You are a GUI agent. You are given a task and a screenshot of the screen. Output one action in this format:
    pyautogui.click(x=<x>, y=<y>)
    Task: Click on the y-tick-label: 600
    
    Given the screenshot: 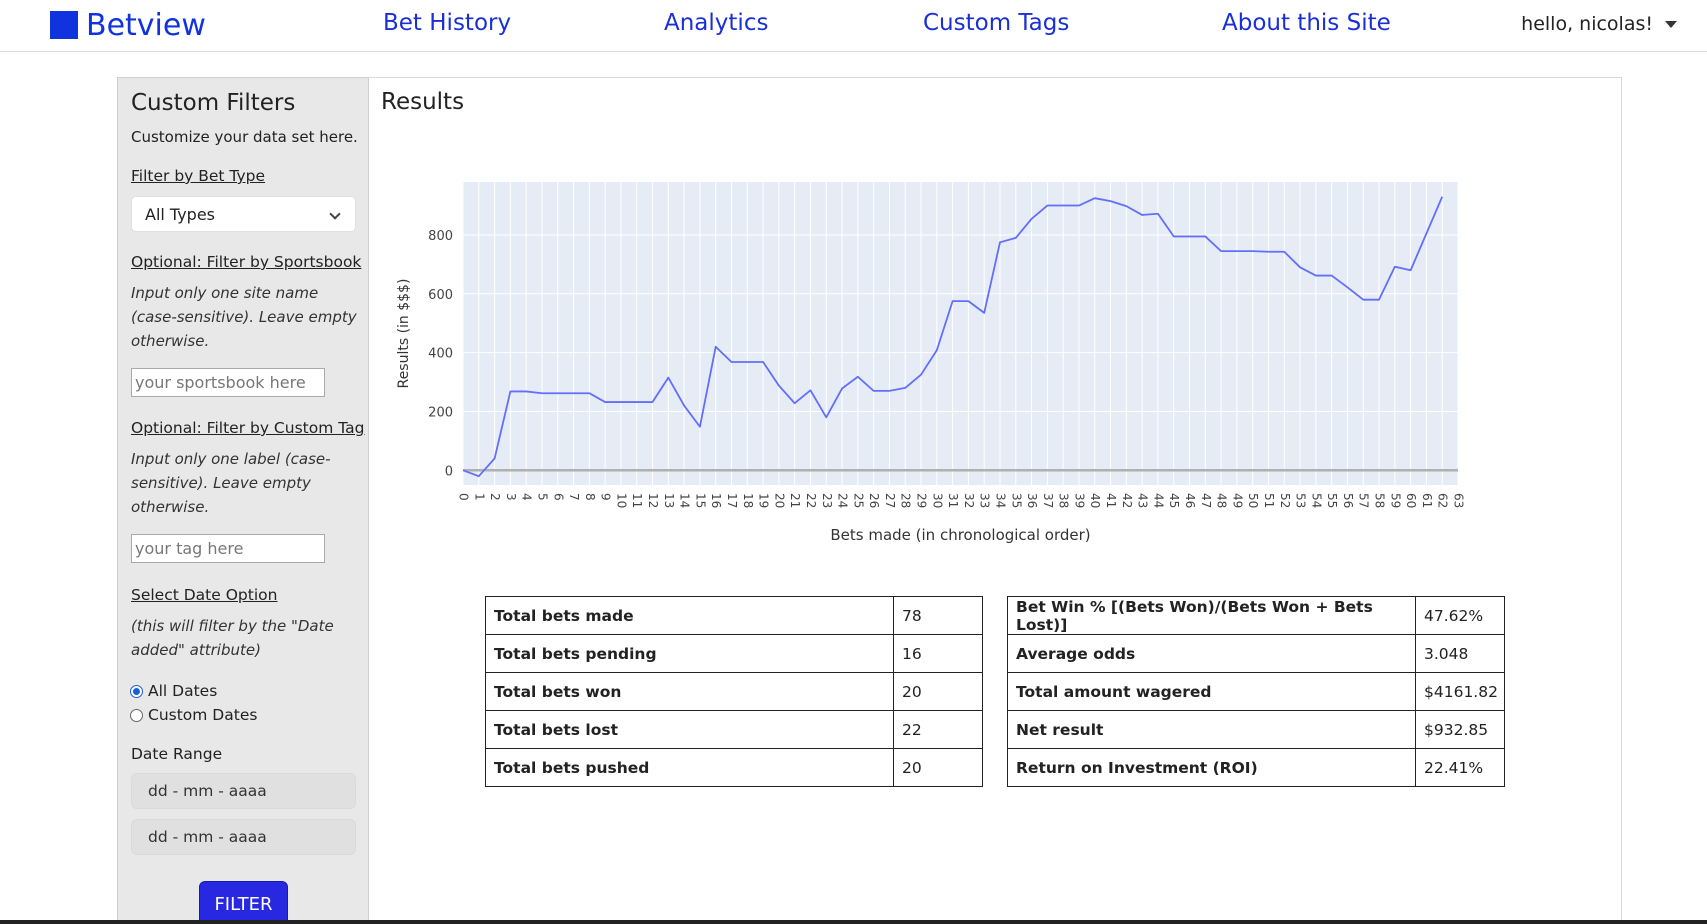 What is the action you would take?
    pyautogui.click(x=440, y=295)
    